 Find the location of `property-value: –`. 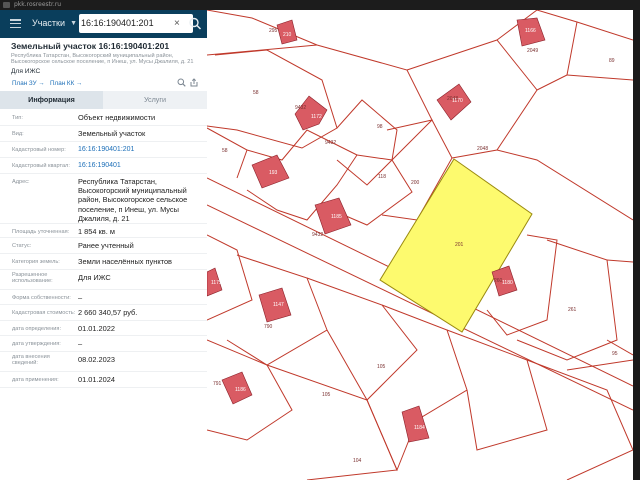

property-value: – is located at coordinates (141, 297).